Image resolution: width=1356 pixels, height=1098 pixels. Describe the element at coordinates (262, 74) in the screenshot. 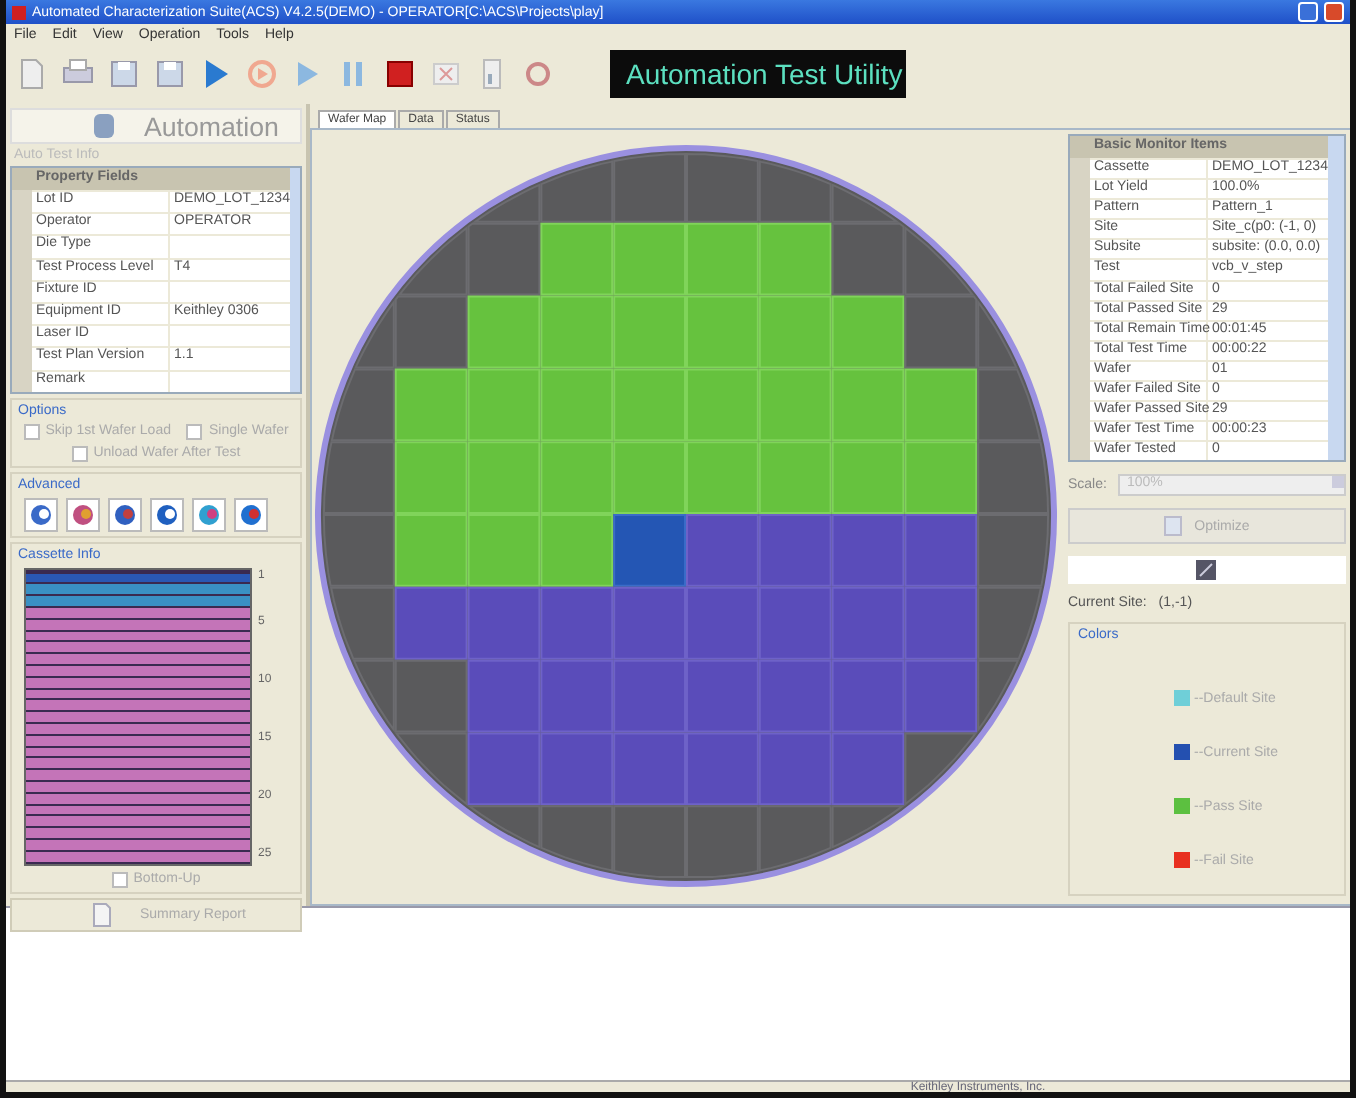

I see `circle-play-icon` at that location.